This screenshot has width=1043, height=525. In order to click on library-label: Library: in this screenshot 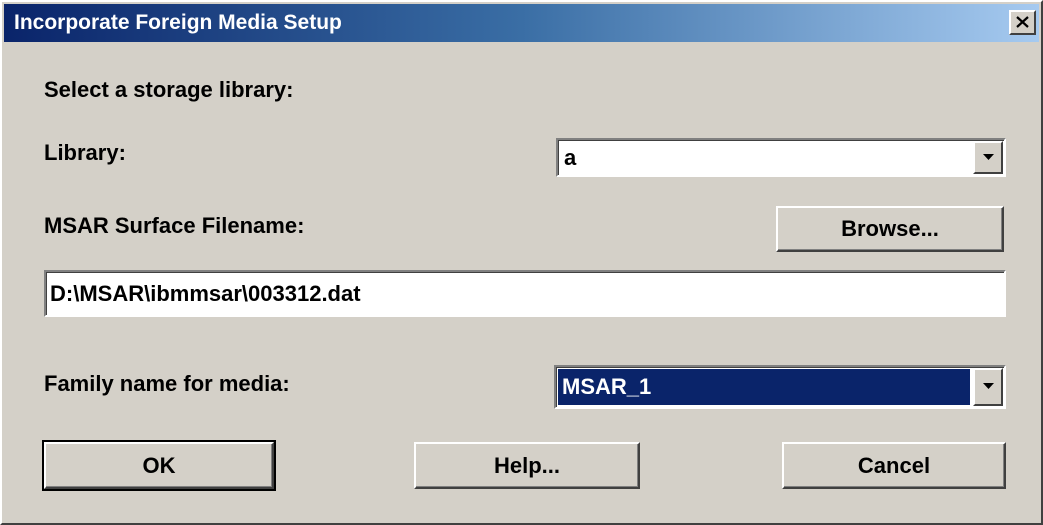, I will do `click(85, 152)`.